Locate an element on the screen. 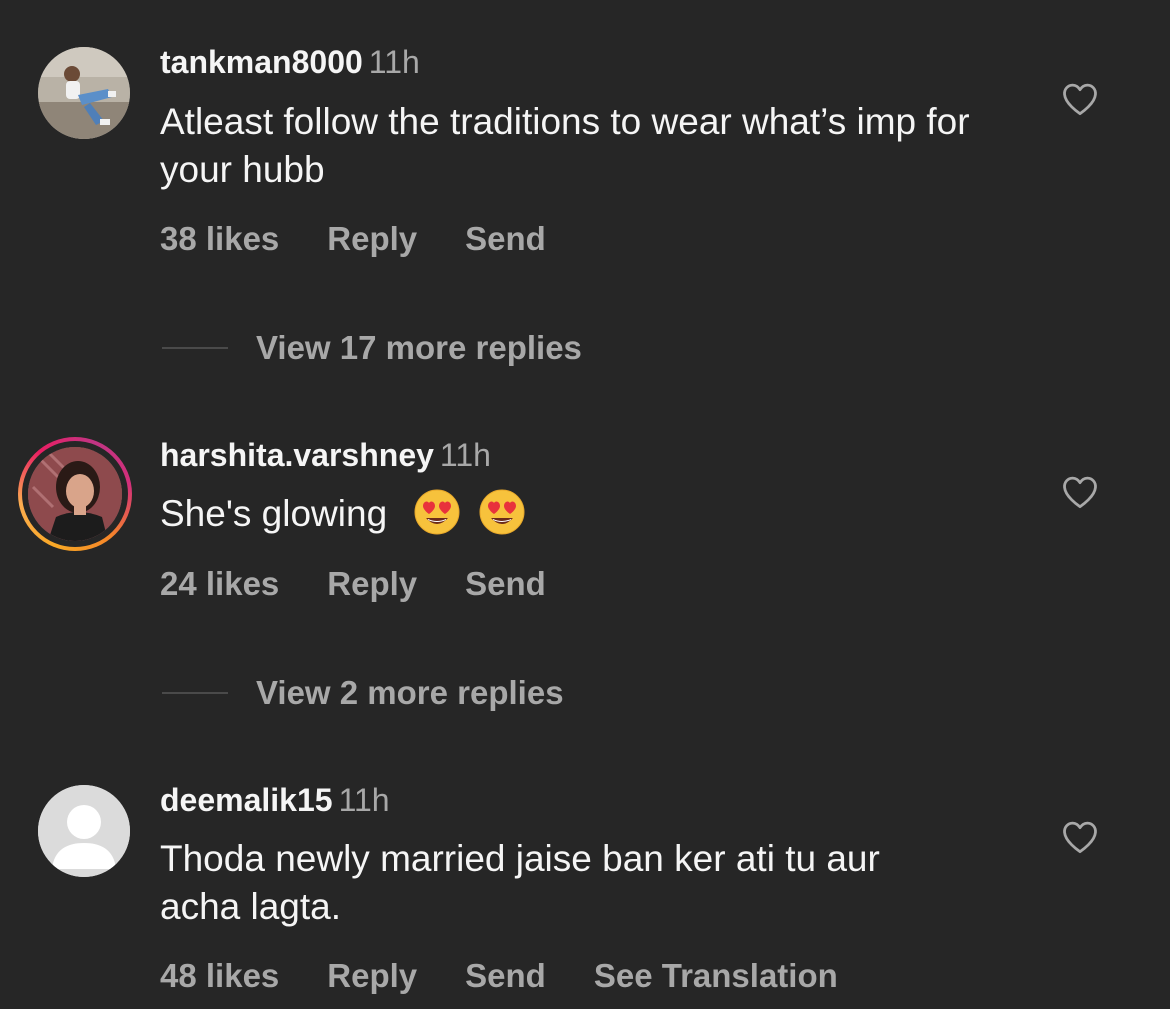 The width and height of the screenshot is (1170, 1009). comment-text-line: She's glowing is located at coordinates (590, 514).